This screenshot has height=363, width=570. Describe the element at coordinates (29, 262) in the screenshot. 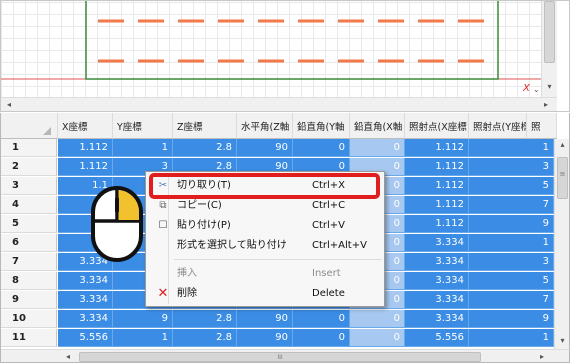

I see `row-header: 7` at that location.